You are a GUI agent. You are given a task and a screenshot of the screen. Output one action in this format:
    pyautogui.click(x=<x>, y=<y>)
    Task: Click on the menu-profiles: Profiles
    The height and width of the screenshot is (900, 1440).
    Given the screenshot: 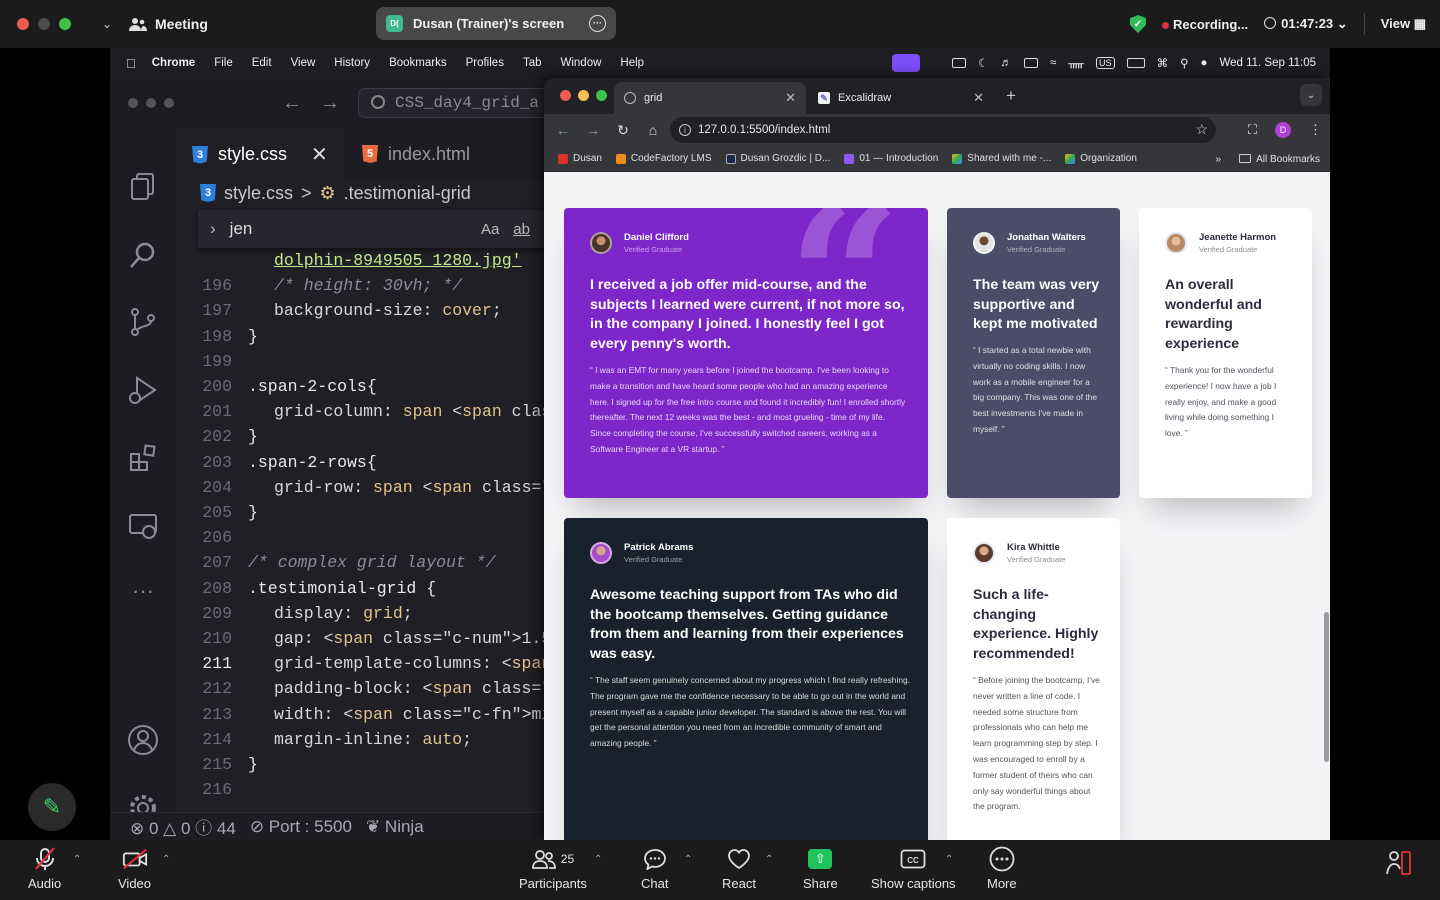 What is the action you would take?
    pyautogui.click(x=485, y=63)
    